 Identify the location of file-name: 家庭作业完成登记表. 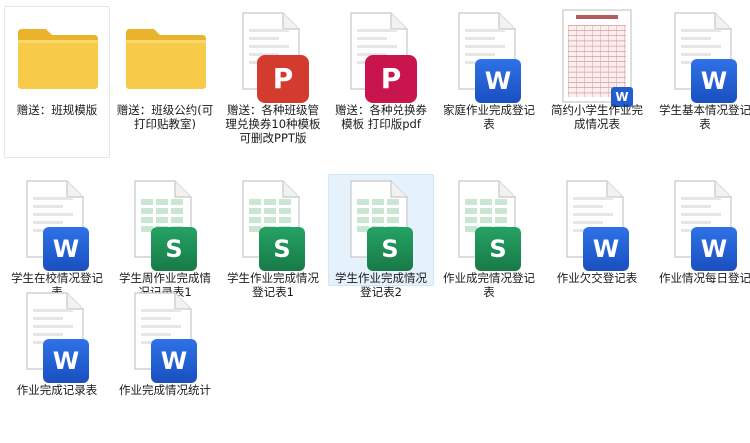
(489, 117).